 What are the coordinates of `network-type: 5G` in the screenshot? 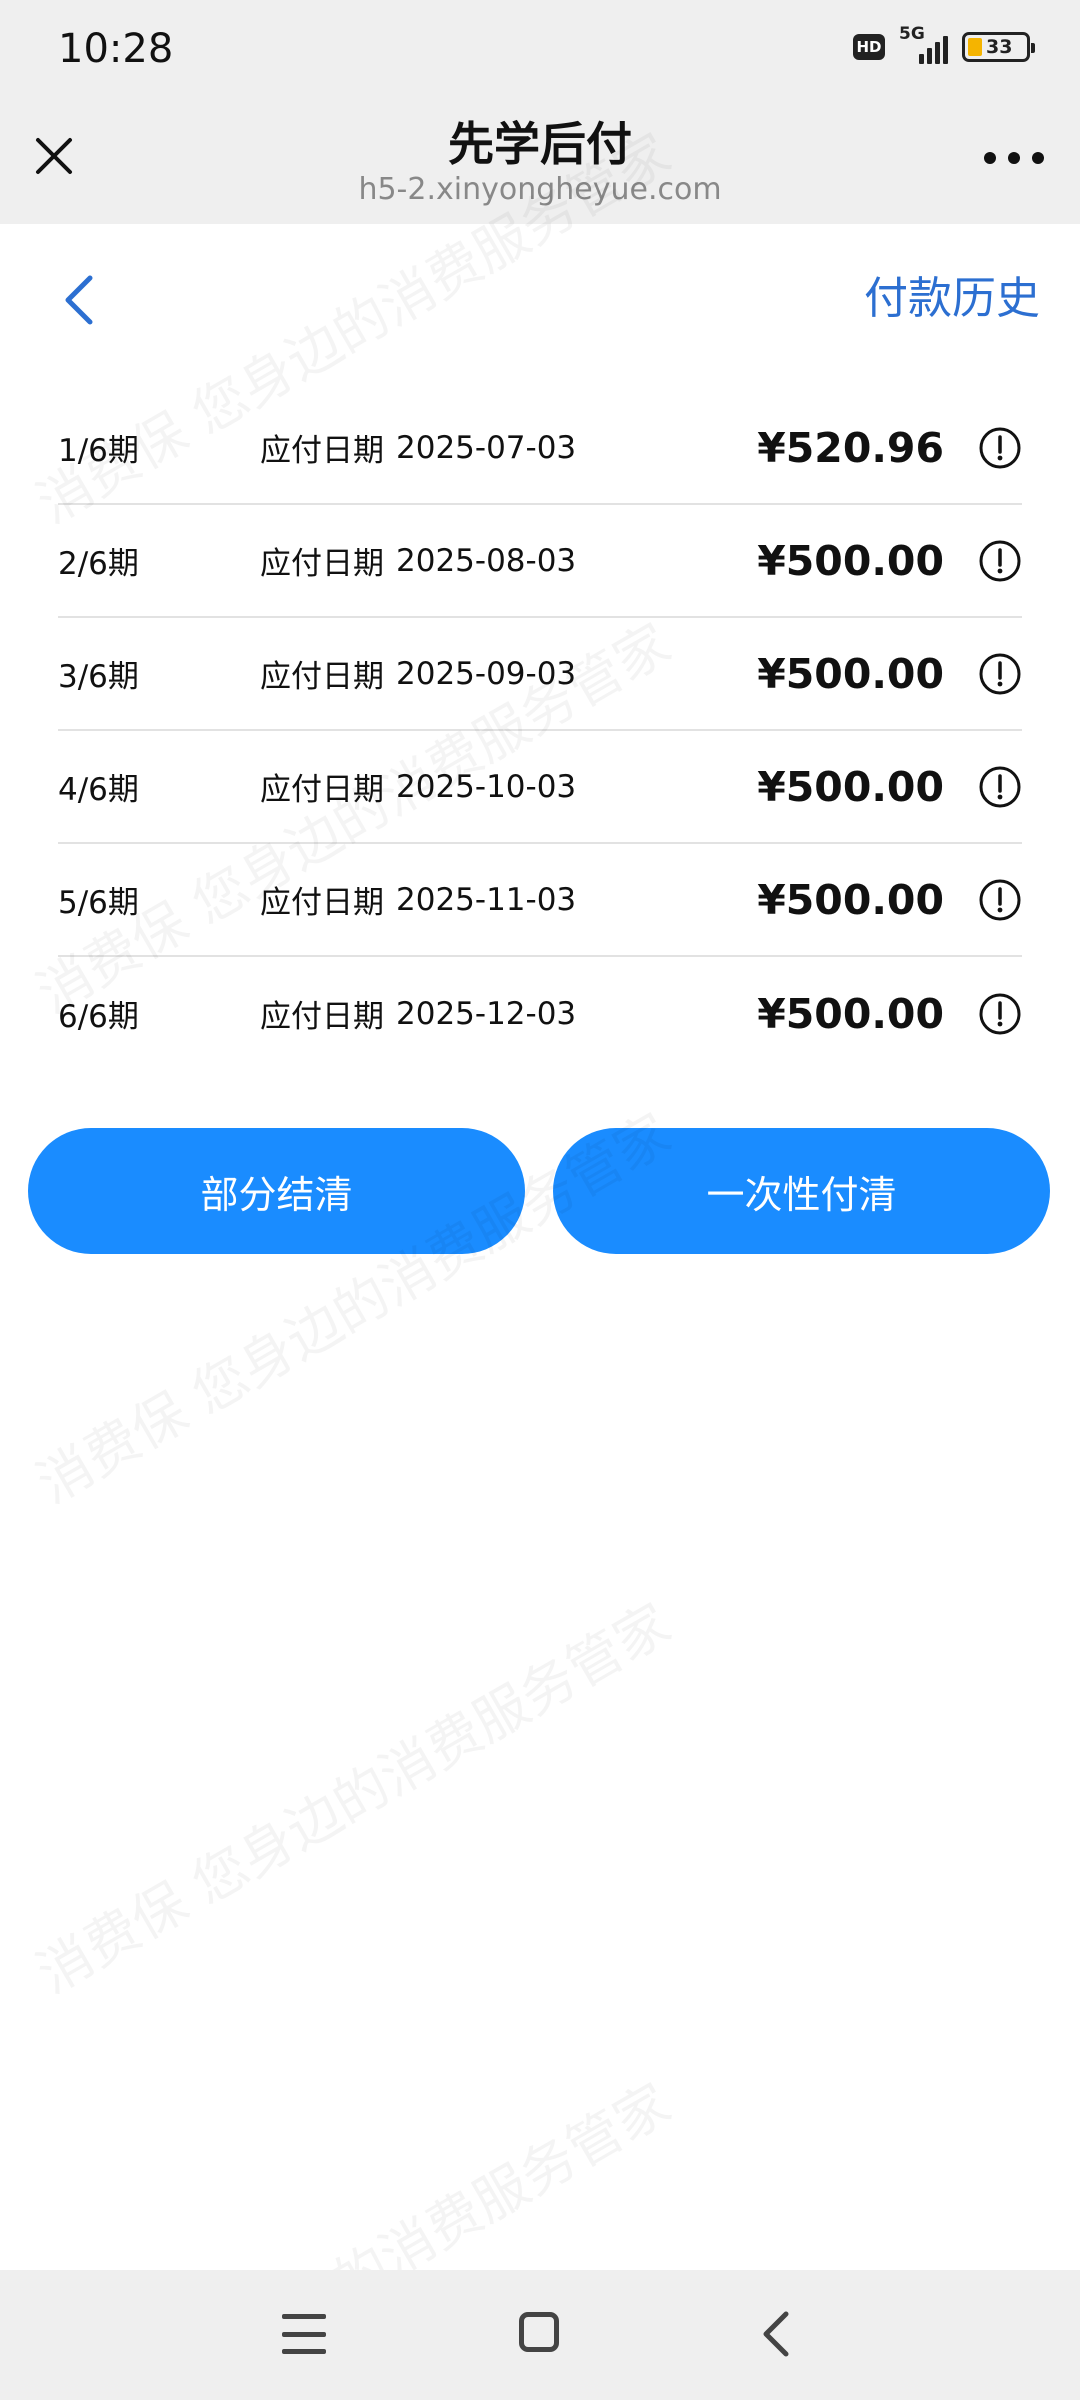 It's located at (912, 34).